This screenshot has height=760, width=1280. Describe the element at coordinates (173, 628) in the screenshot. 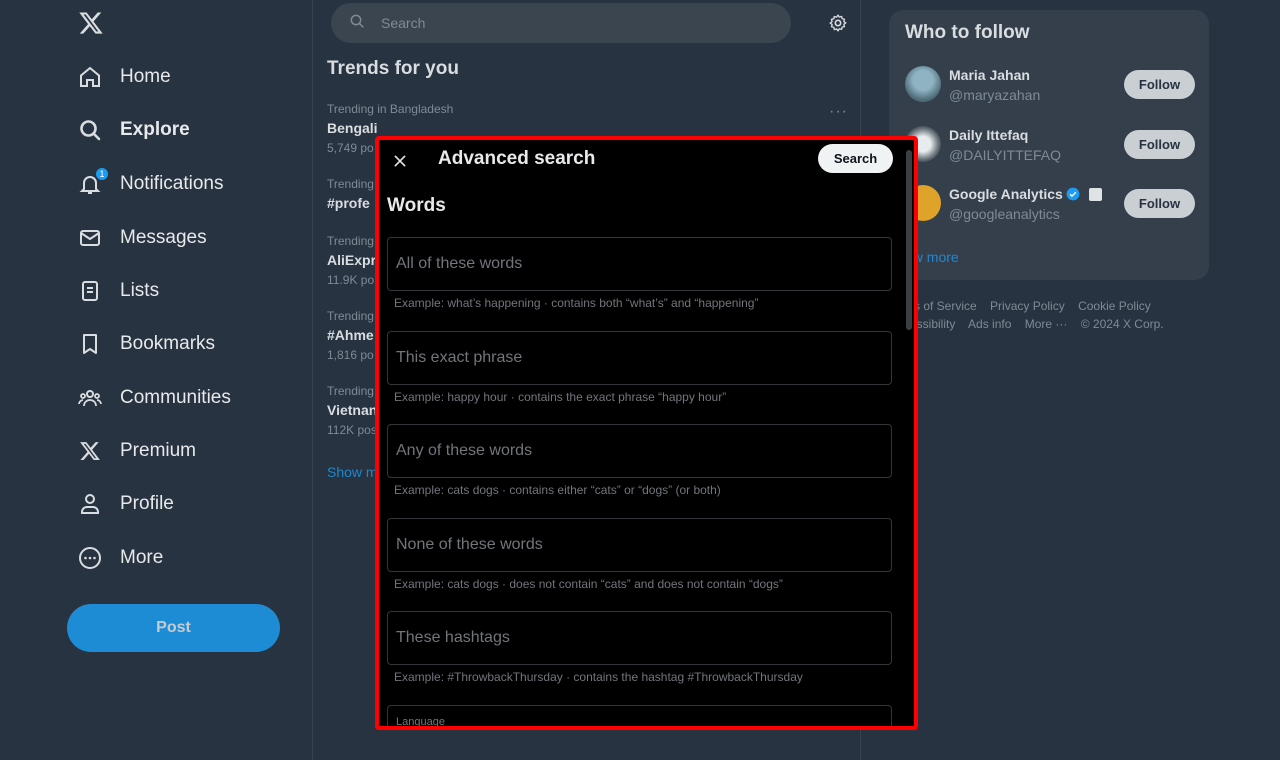

I see `post-button: Post` at that location.